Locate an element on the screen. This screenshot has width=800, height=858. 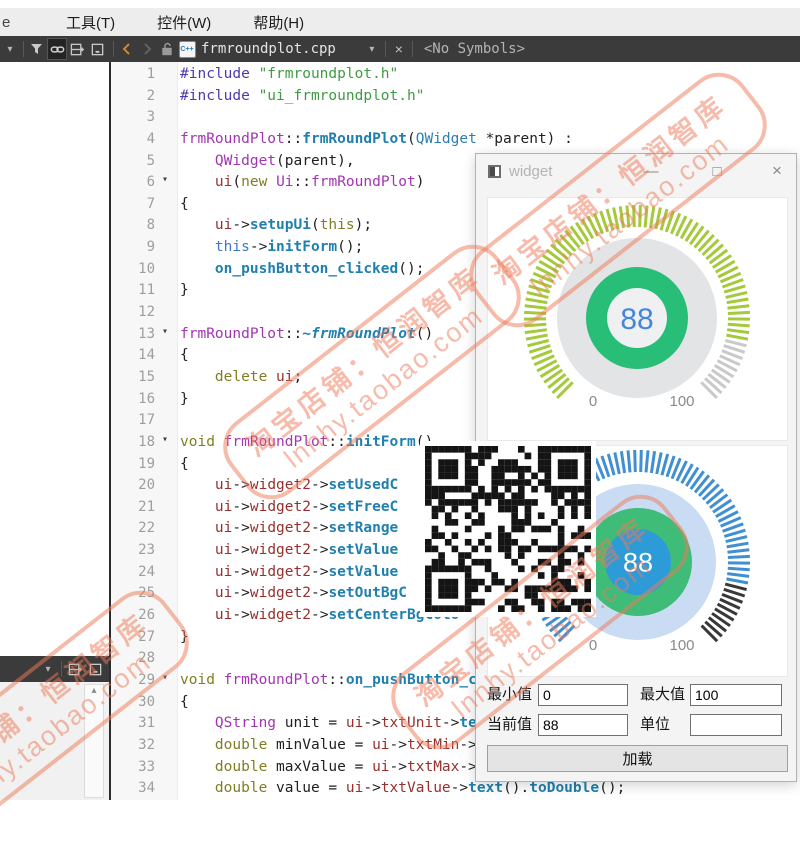
lock-icon is located at coordinates (167, 49).